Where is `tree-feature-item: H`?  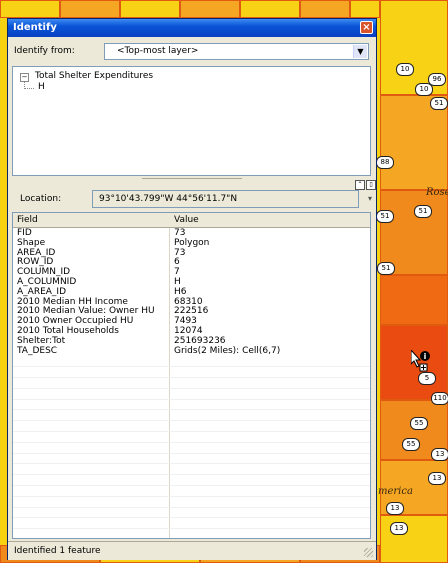
tree-feature-item: H is located at coordinates (41, 87).